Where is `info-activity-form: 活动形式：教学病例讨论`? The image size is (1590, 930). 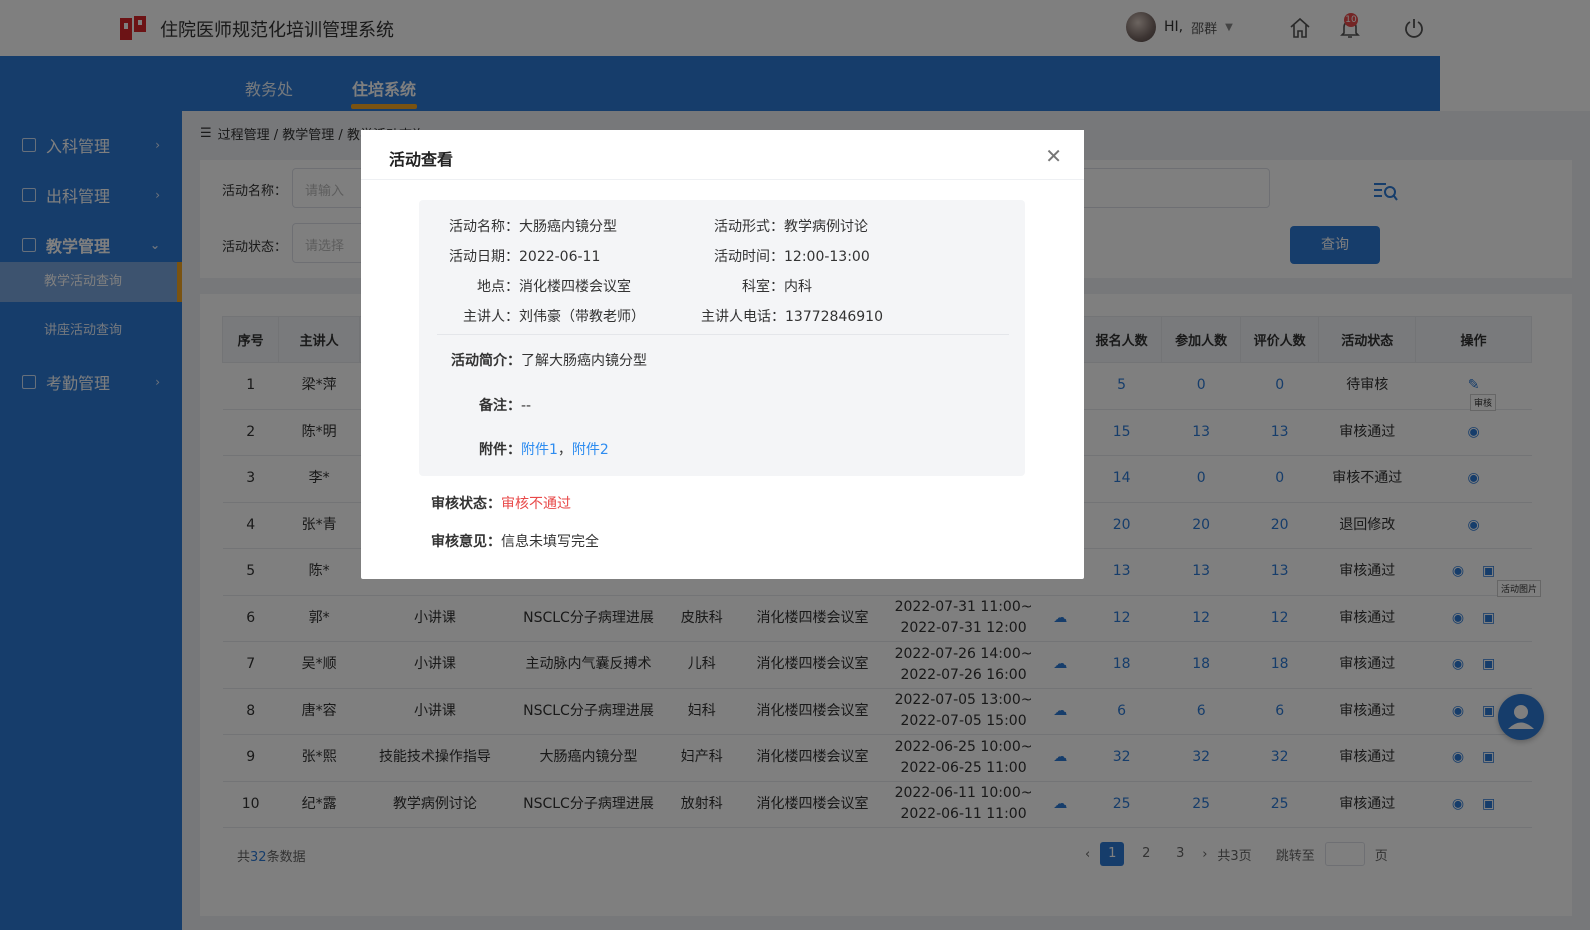 info-activity-form: 活动形式：教学病例讨论 is located at coordinates (791, 226).